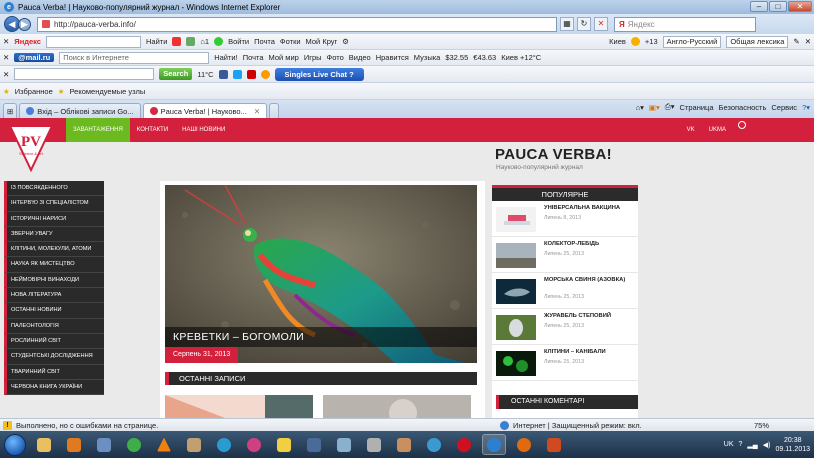 Image resolution: width=814 pixels, height=458 pixels. I want to click on help-icon: ?▾, so click(806, 107).